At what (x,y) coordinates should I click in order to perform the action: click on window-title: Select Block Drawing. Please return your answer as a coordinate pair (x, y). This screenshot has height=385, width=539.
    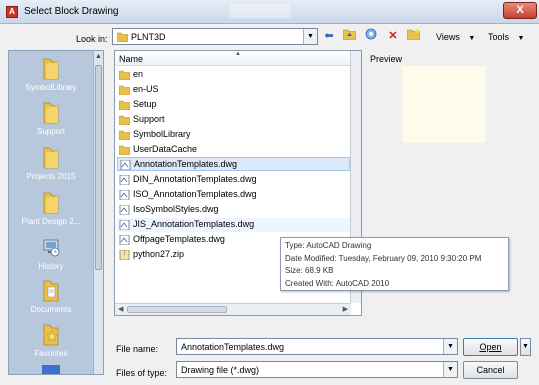
    Looking at the image, I should click on (71, 11).